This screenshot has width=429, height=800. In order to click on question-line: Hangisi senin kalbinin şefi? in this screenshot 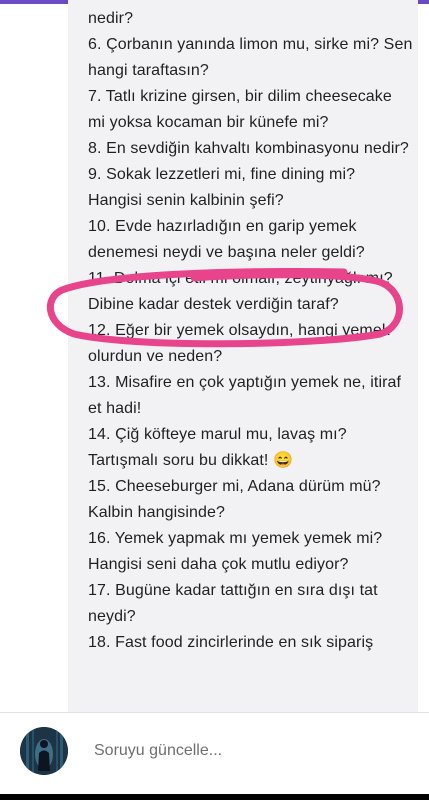, I will do `click(186, 200)`.